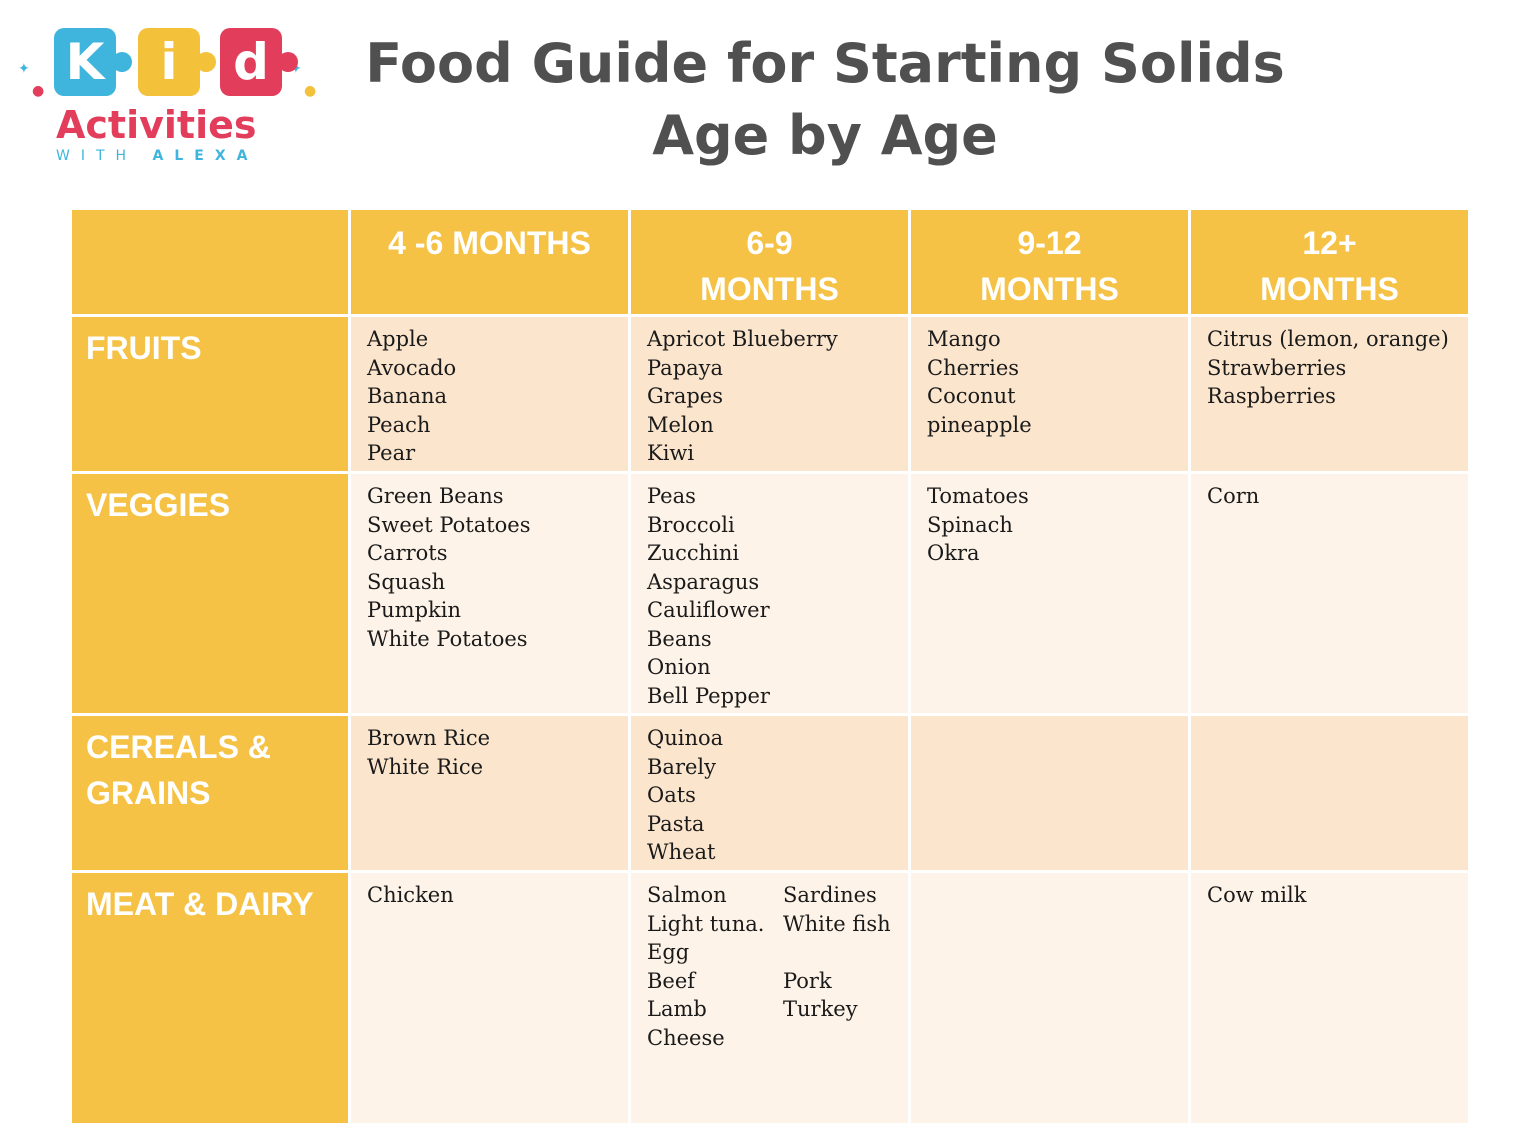  Describe the element at coordinates (691, 524) in the screenshot. I see `food-item: Broccoli` at that location.